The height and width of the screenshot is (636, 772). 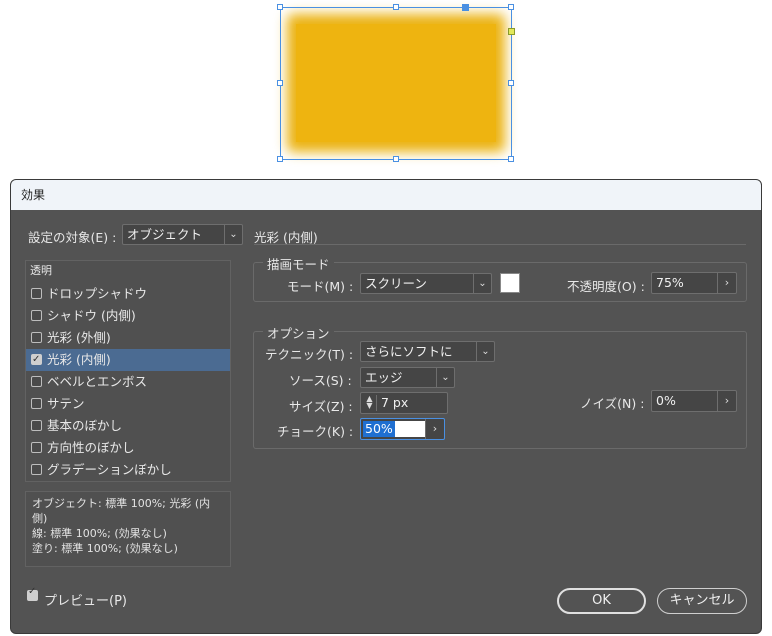 I want to click on technique-dropdown: さらにソフトに ⌄, so click(x=427, y=351).